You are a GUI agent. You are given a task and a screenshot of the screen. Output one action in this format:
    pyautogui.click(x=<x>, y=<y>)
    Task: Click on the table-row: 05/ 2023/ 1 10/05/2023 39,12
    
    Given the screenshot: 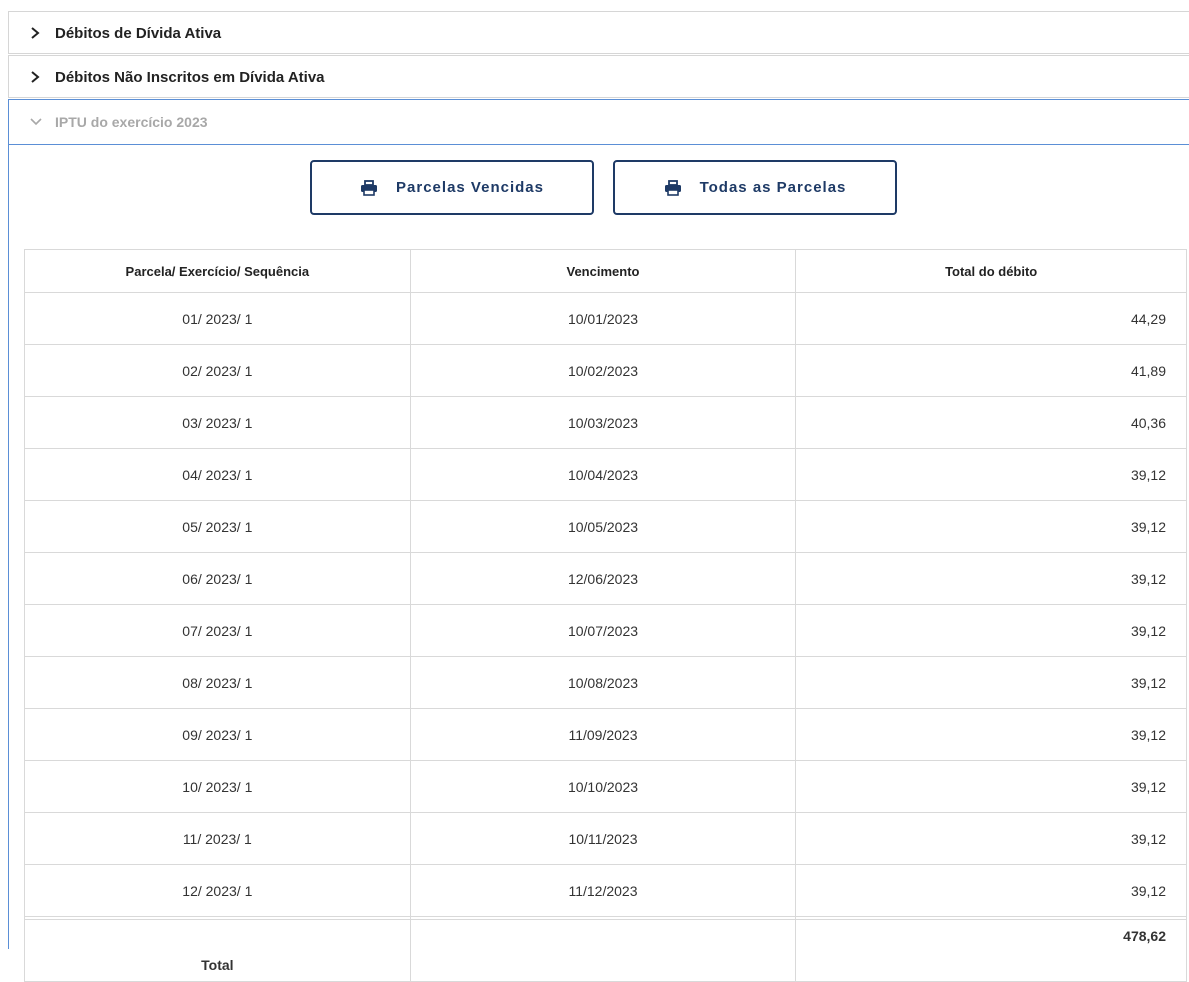 What is the action you would take?
    pyautogui.click(x=605, y=526)
    